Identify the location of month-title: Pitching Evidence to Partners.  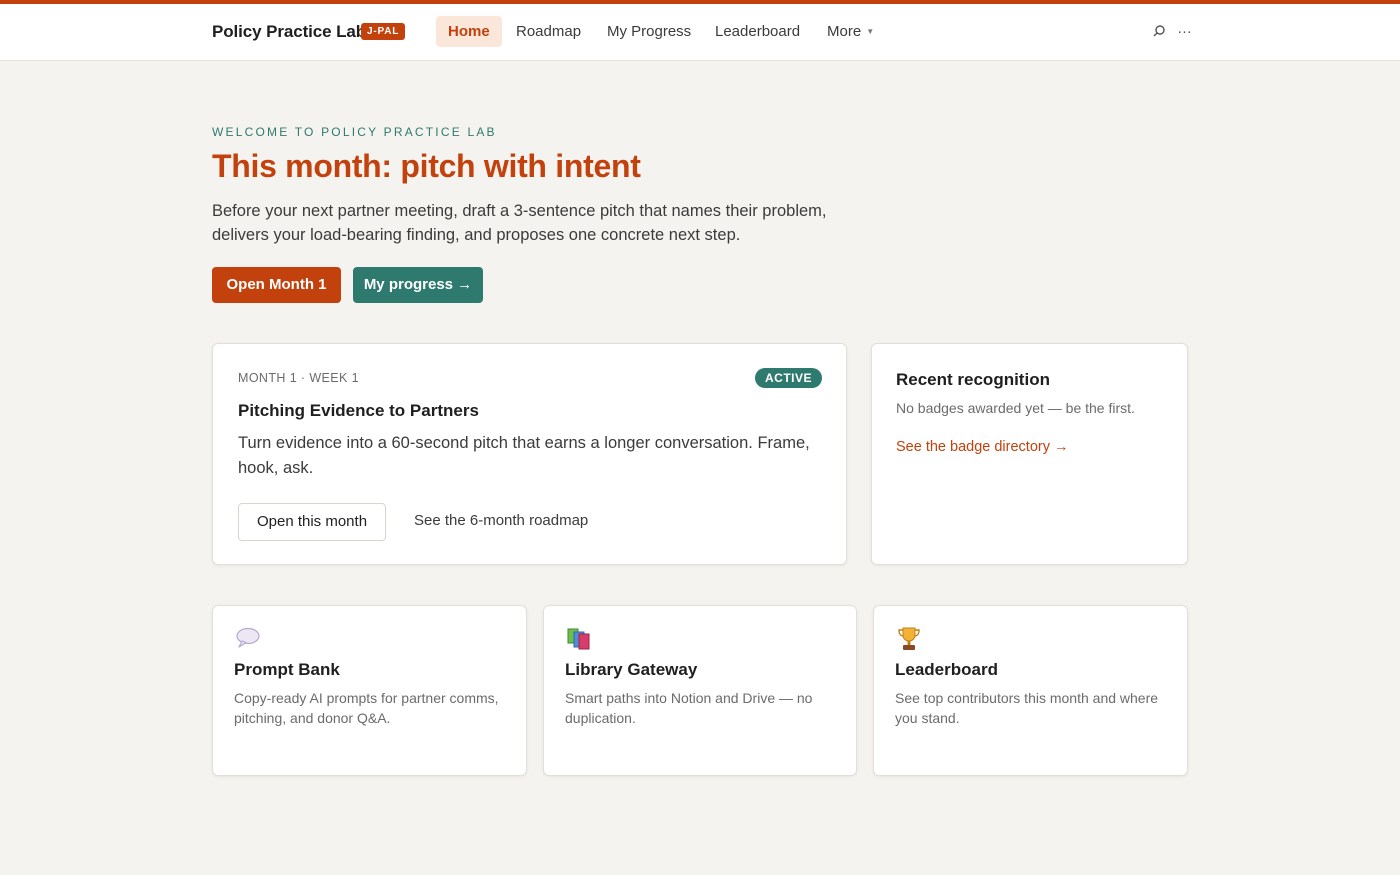
(358, 410).